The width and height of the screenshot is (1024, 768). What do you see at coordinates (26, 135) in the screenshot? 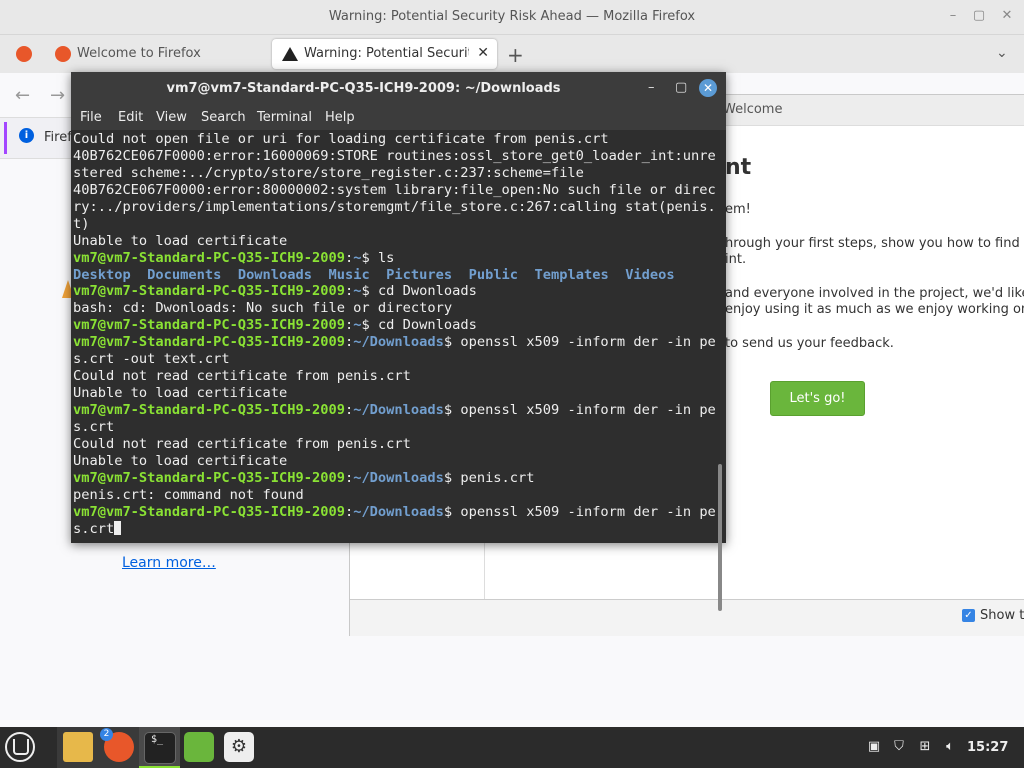
I see `info-icon: i` at bounding box center [26, 135].